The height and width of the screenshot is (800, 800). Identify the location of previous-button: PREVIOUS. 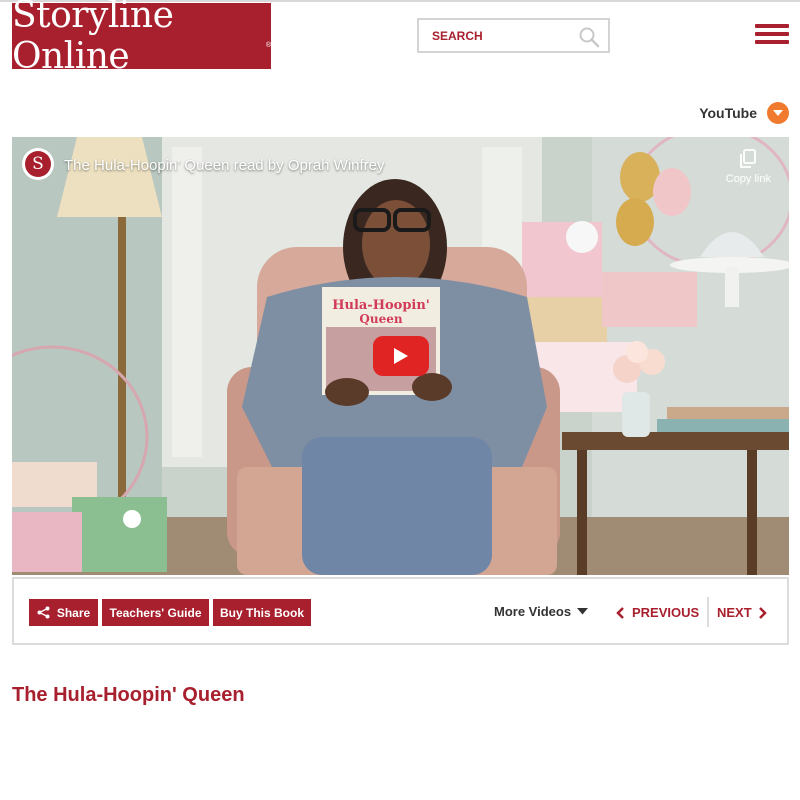
(657, 612).